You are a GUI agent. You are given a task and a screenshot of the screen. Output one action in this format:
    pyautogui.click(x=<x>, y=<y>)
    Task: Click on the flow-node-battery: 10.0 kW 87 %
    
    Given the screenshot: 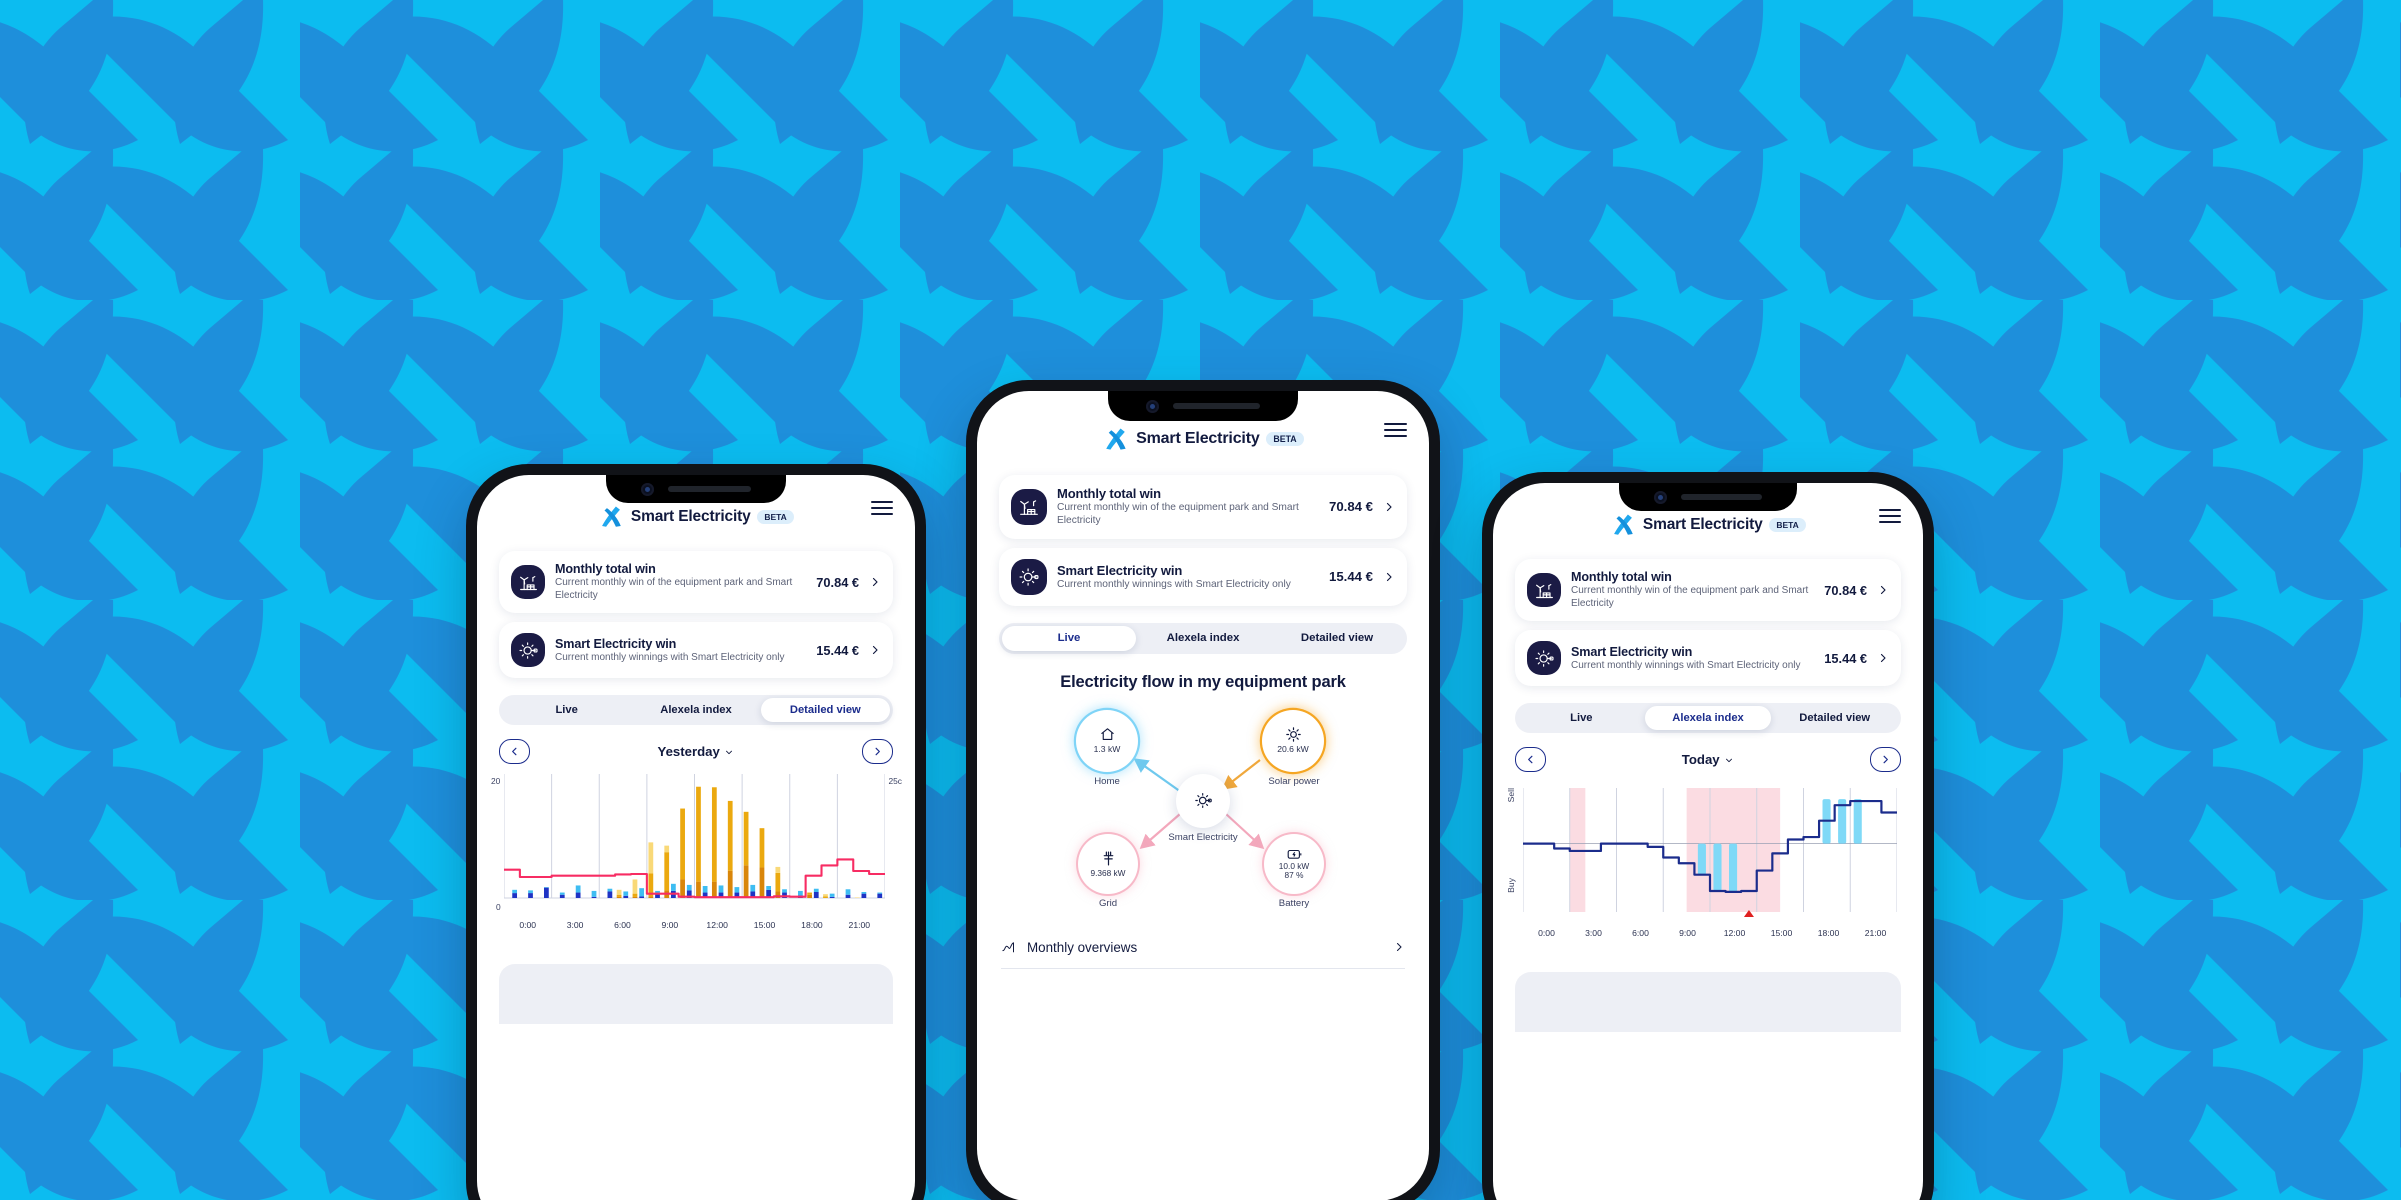 What is the action you would take?
    pyautogui.click(x=1294, y=863)
    